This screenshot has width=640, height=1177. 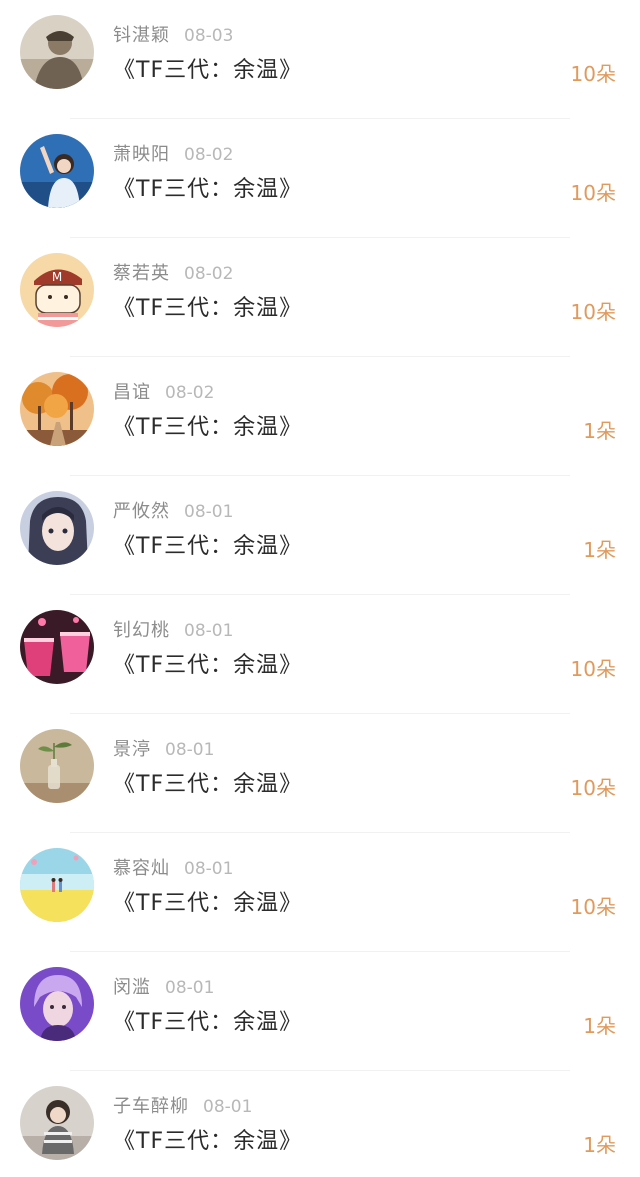 What do you see at coordinates (173, 510) in the screenshot?
I see `item-meta: 严攸然 08-01` at bounding box center [173, 510].